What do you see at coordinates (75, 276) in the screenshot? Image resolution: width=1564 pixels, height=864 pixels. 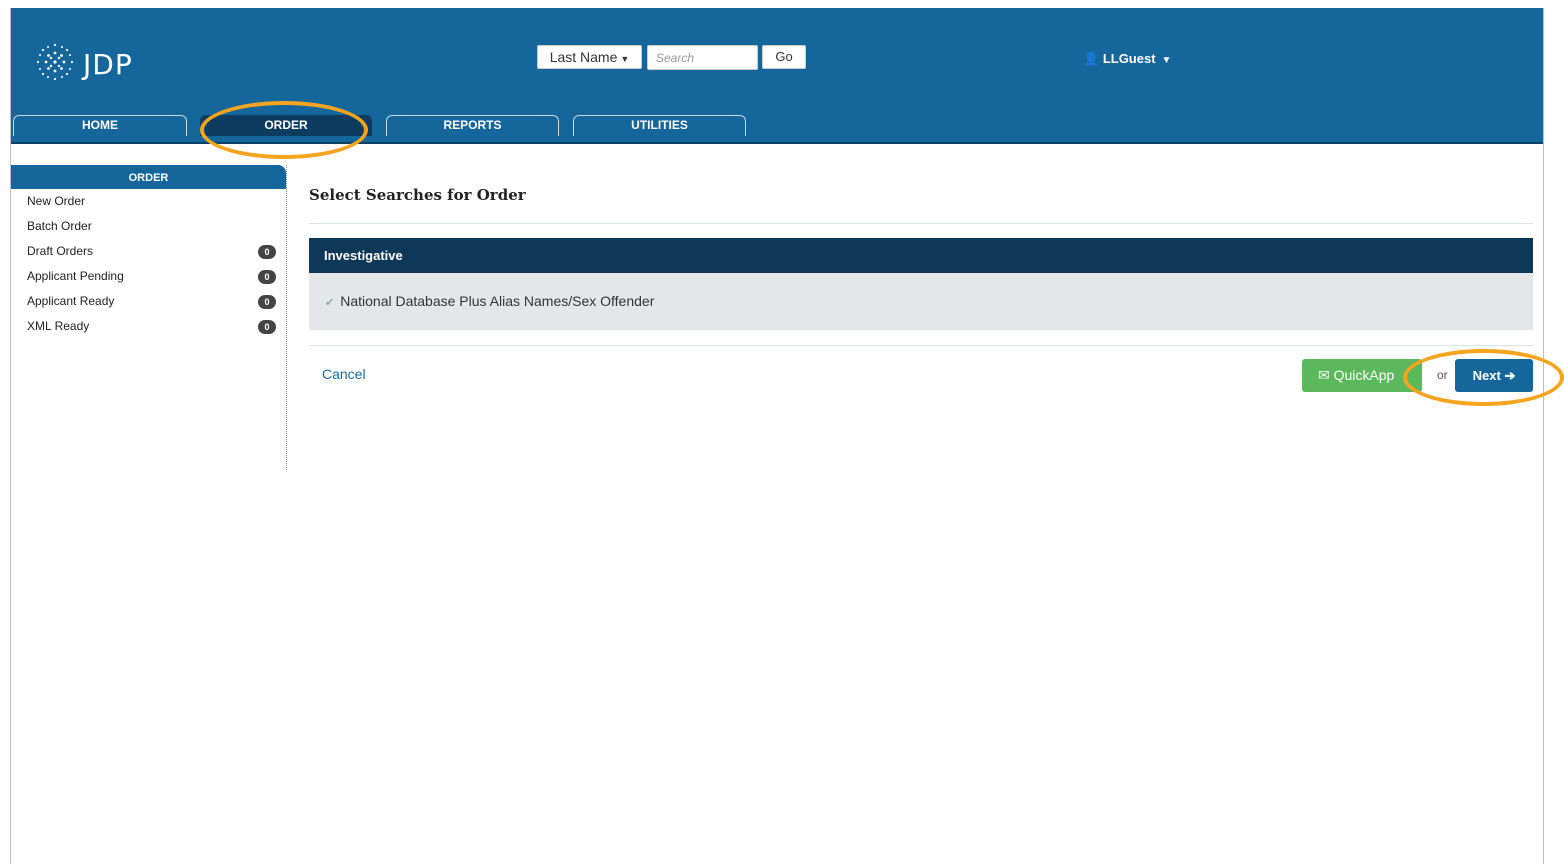 I see `sidebar-item-label: Applicant Pending` at bounding box center [75, 276].